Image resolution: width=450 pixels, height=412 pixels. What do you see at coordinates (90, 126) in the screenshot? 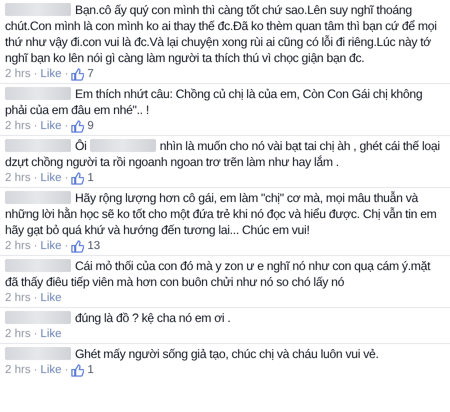
I see `like-count: 9` at bounding box center [90, 126].